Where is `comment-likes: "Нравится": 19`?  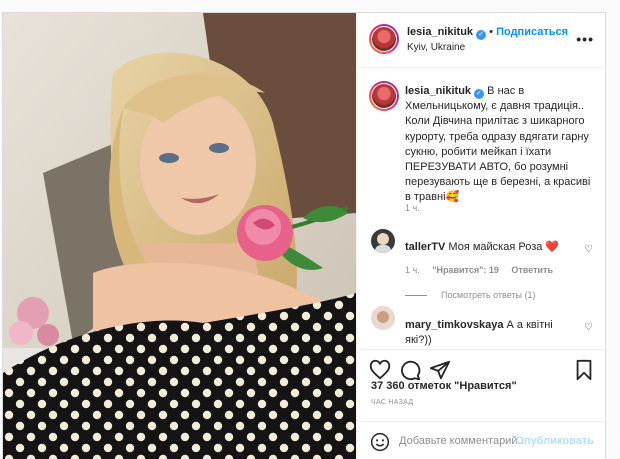
comment-likes: "Нравится": 19 is located at coordinates (465, 270).